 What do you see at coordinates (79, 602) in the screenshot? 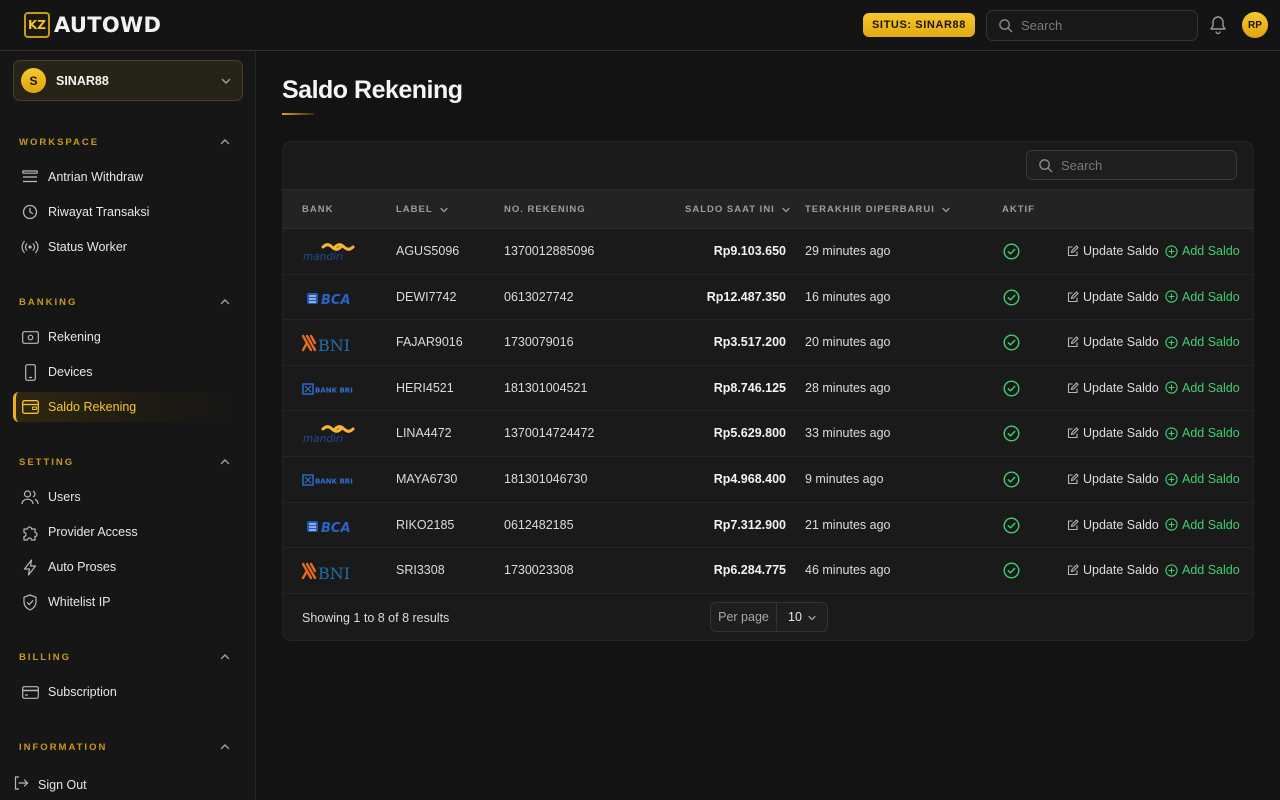
I see `sidebar-item-label: Whitelist IP` at bounding box center [79, 602].